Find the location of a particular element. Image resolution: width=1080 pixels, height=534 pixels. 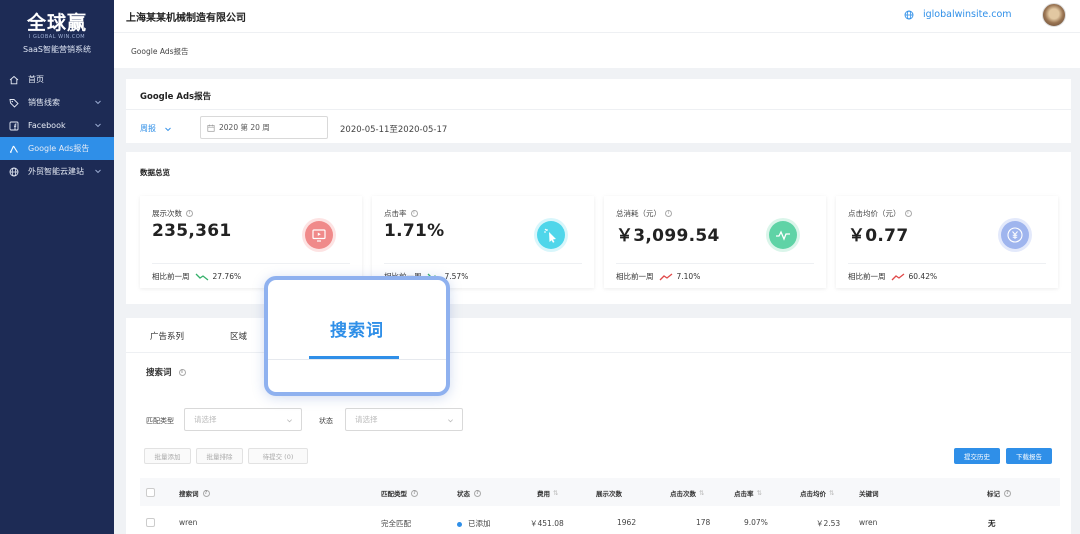

company-name: 上海某某机械制造有限公司 is located at coordinates (186, 18).